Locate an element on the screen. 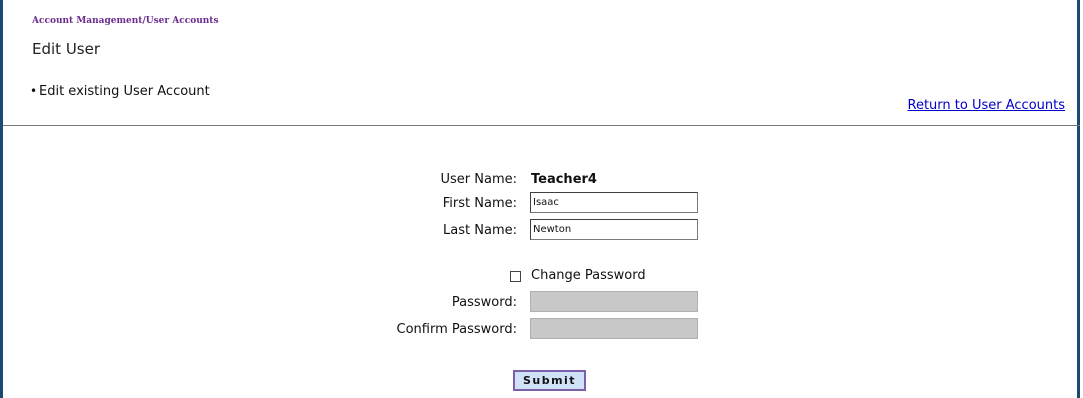 Image resolution: width=1083 pixels, height=398 pixels. first-name-field is located at coordinates (614, 202).